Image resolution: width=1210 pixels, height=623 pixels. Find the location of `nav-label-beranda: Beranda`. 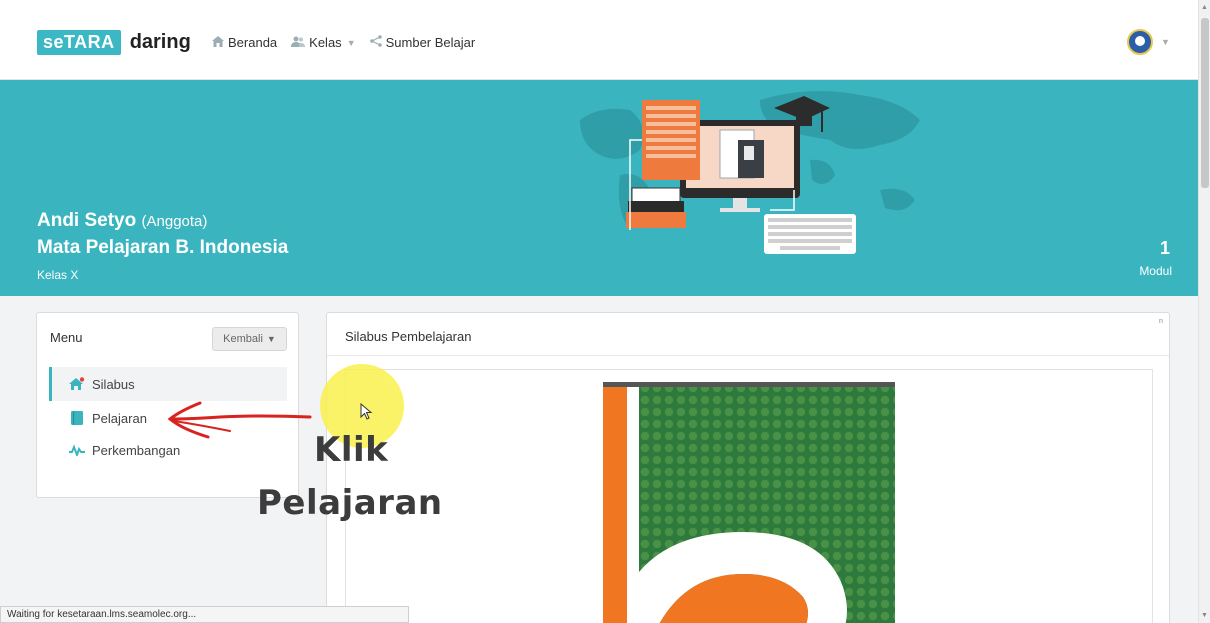

nav-label-beranda: Beranda is located at coordinates (253, 42).